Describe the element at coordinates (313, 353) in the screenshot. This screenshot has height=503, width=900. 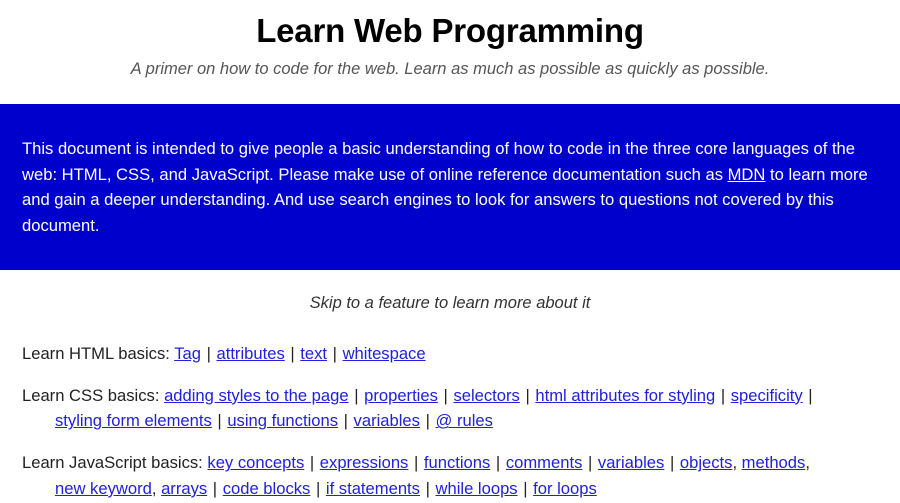
I see `feature-link: text` at that location.